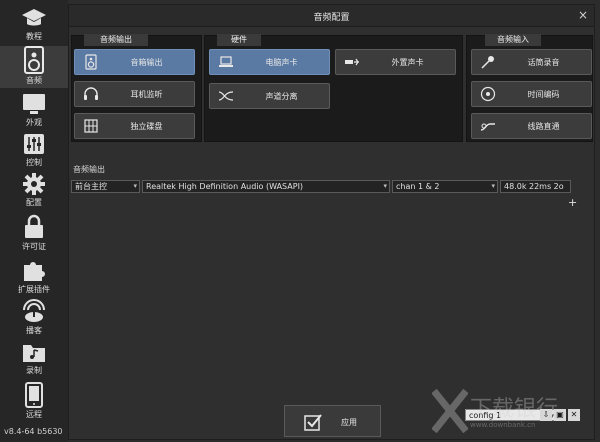 The height and width of the screenshot is (442, 600). Describe the element at coordinates (281, 96) in the screenshot. I see `button-label: 声道分离` at that location.